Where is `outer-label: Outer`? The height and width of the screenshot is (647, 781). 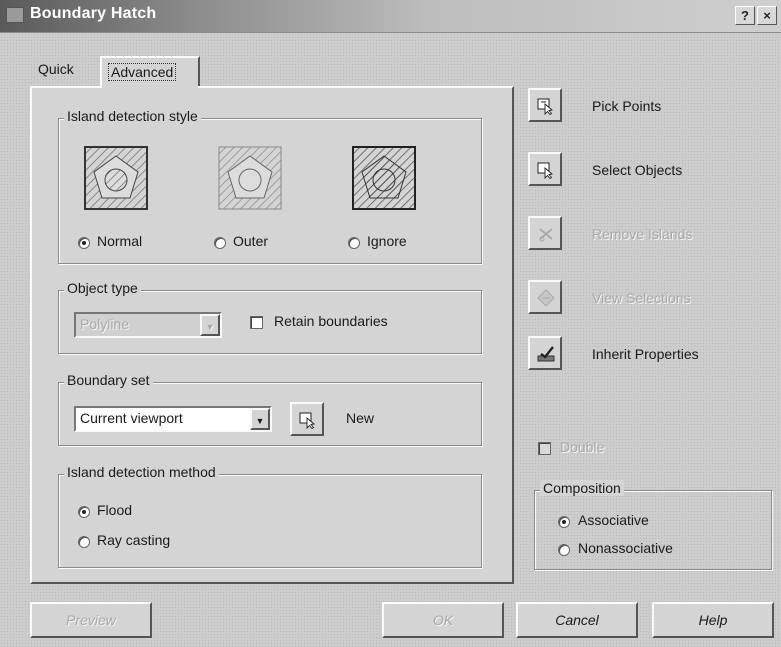 outer-label: Outer is located at coordinates (250, 241).